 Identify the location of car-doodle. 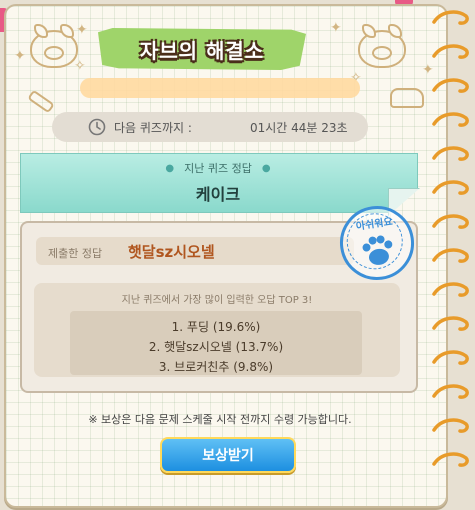
(407, 98).